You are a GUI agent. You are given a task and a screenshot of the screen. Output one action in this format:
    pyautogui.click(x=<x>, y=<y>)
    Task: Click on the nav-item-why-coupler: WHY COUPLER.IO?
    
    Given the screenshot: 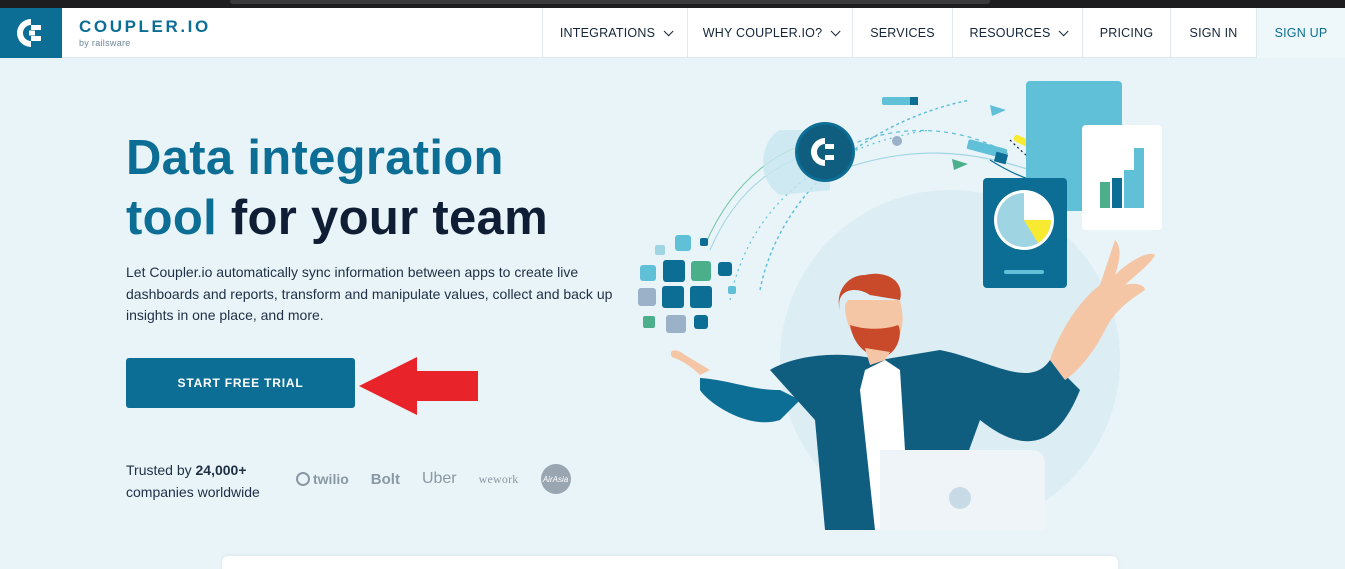 What is the action you would take?
    pyautogui.click(x=769, y=33)
    